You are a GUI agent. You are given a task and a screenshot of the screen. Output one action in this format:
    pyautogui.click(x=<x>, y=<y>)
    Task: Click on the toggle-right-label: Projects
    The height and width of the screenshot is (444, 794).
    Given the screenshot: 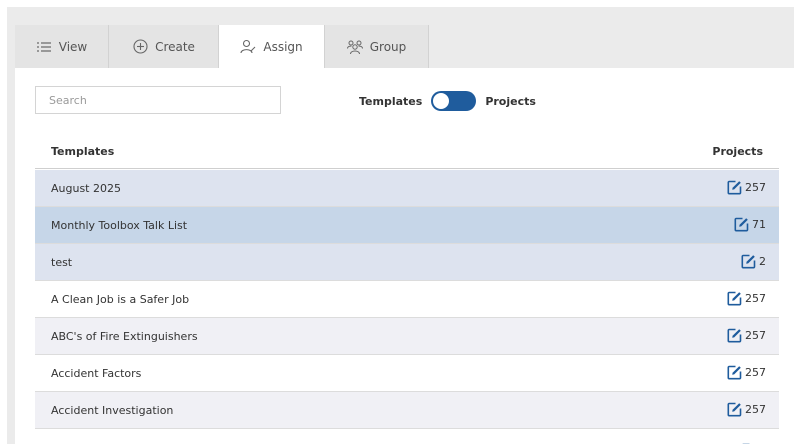 What is the action you would take?
    pyautogui.click(x=510, y=101)
    